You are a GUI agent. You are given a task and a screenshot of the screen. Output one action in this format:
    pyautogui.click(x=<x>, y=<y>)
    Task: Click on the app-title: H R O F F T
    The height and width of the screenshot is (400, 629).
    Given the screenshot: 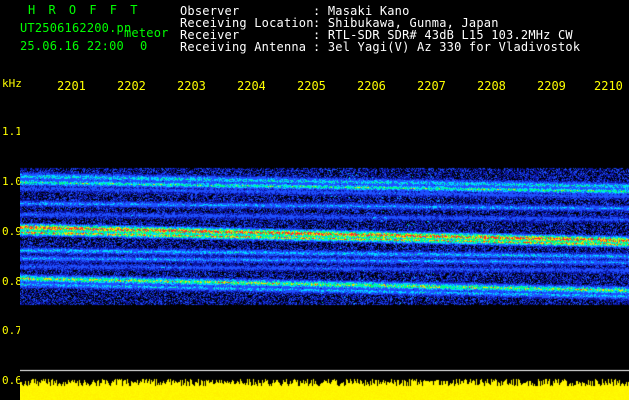 What is the action you would take?
    pyautogui.click(x=84, y=10)
    